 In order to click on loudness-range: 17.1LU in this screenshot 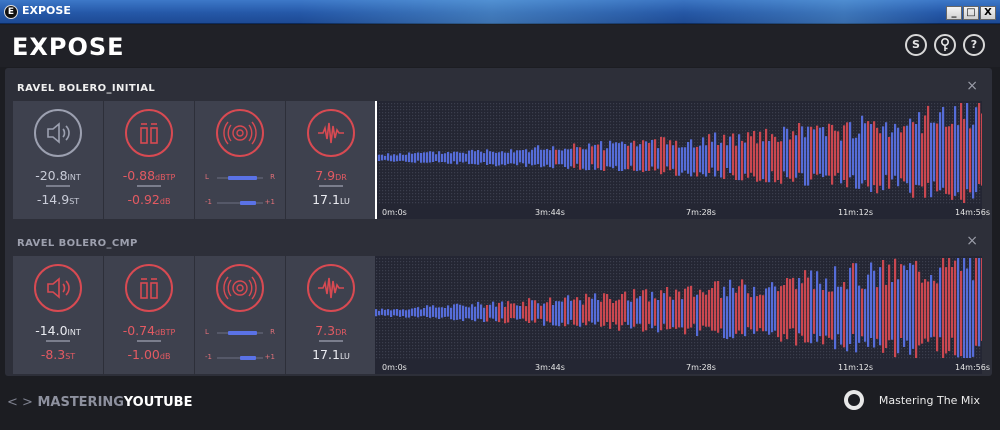, I will do `click(331, 199)`.